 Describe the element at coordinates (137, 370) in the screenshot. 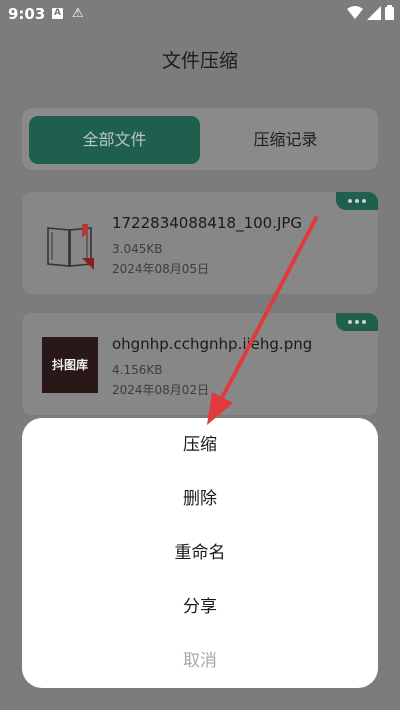

I see `file-size: 4.156KB` at that location.